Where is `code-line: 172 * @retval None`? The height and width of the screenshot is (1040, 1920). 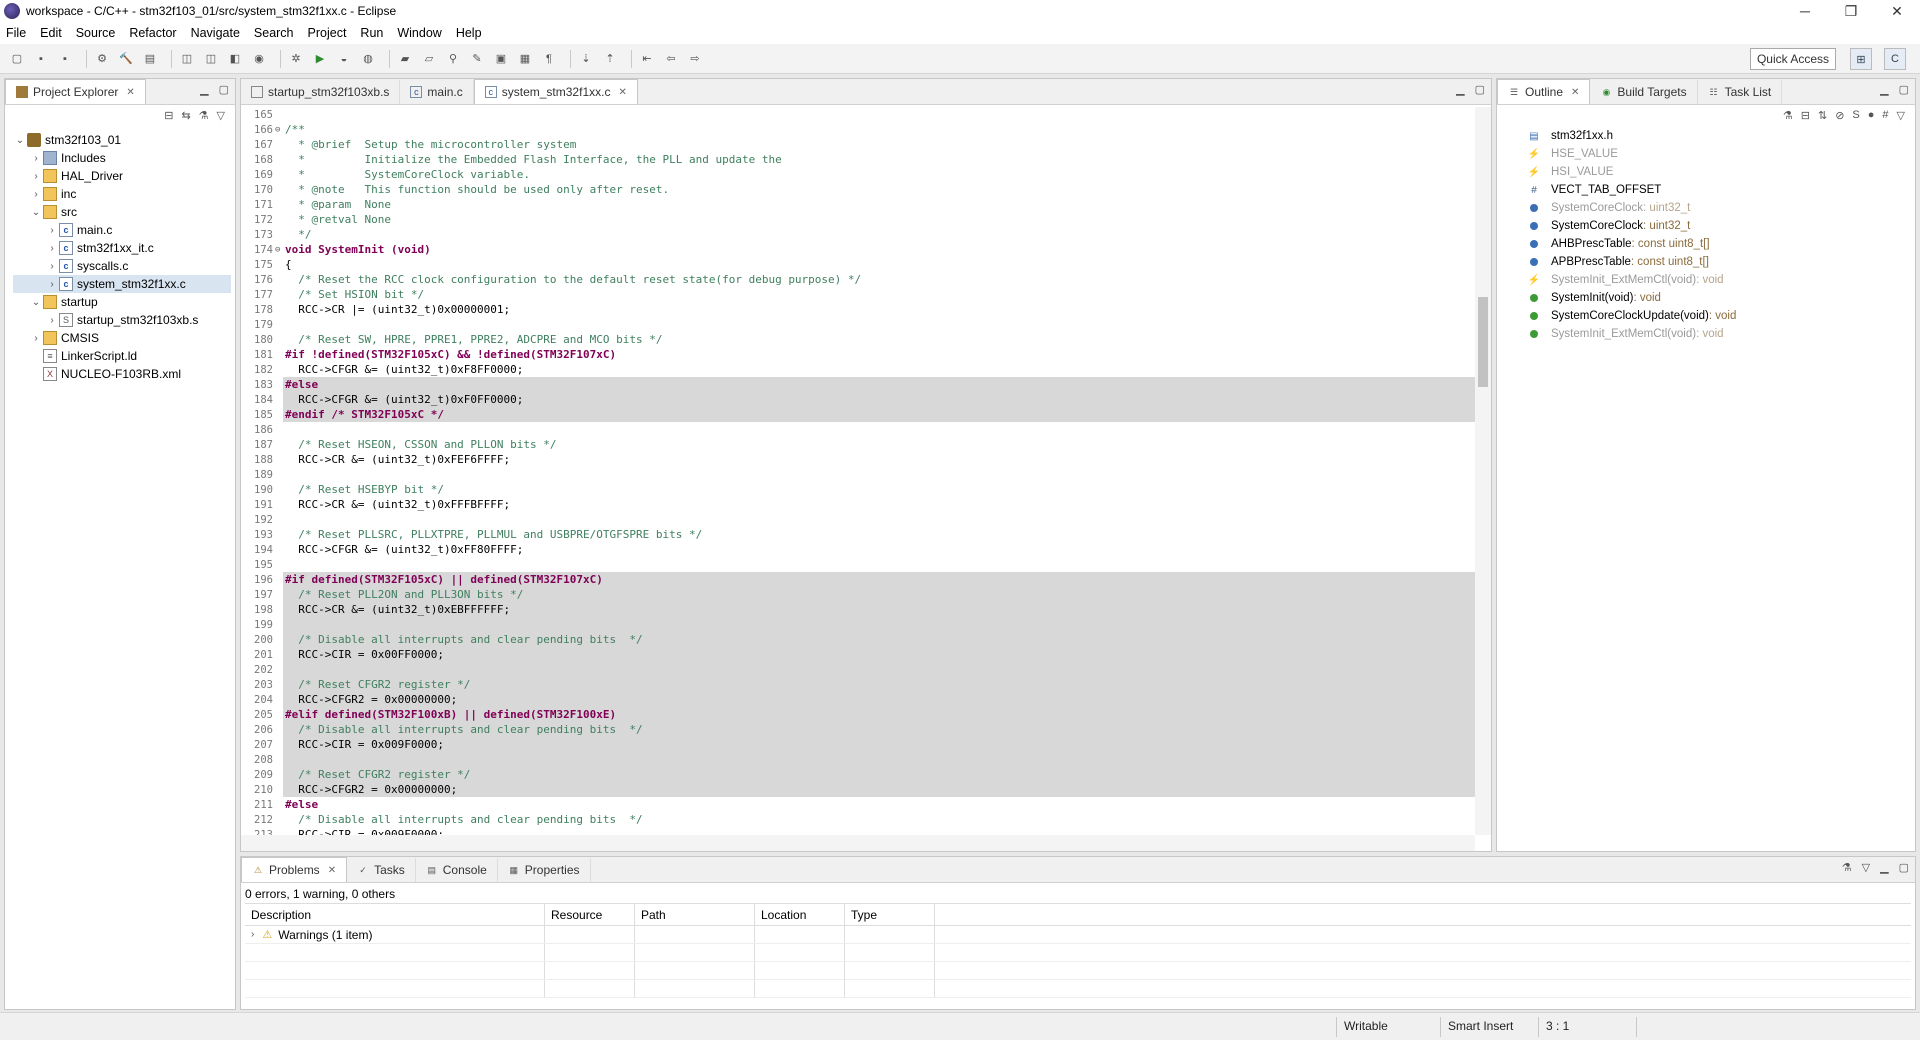 code-line: 172 * @retval None is located at coordinates (858, 219).